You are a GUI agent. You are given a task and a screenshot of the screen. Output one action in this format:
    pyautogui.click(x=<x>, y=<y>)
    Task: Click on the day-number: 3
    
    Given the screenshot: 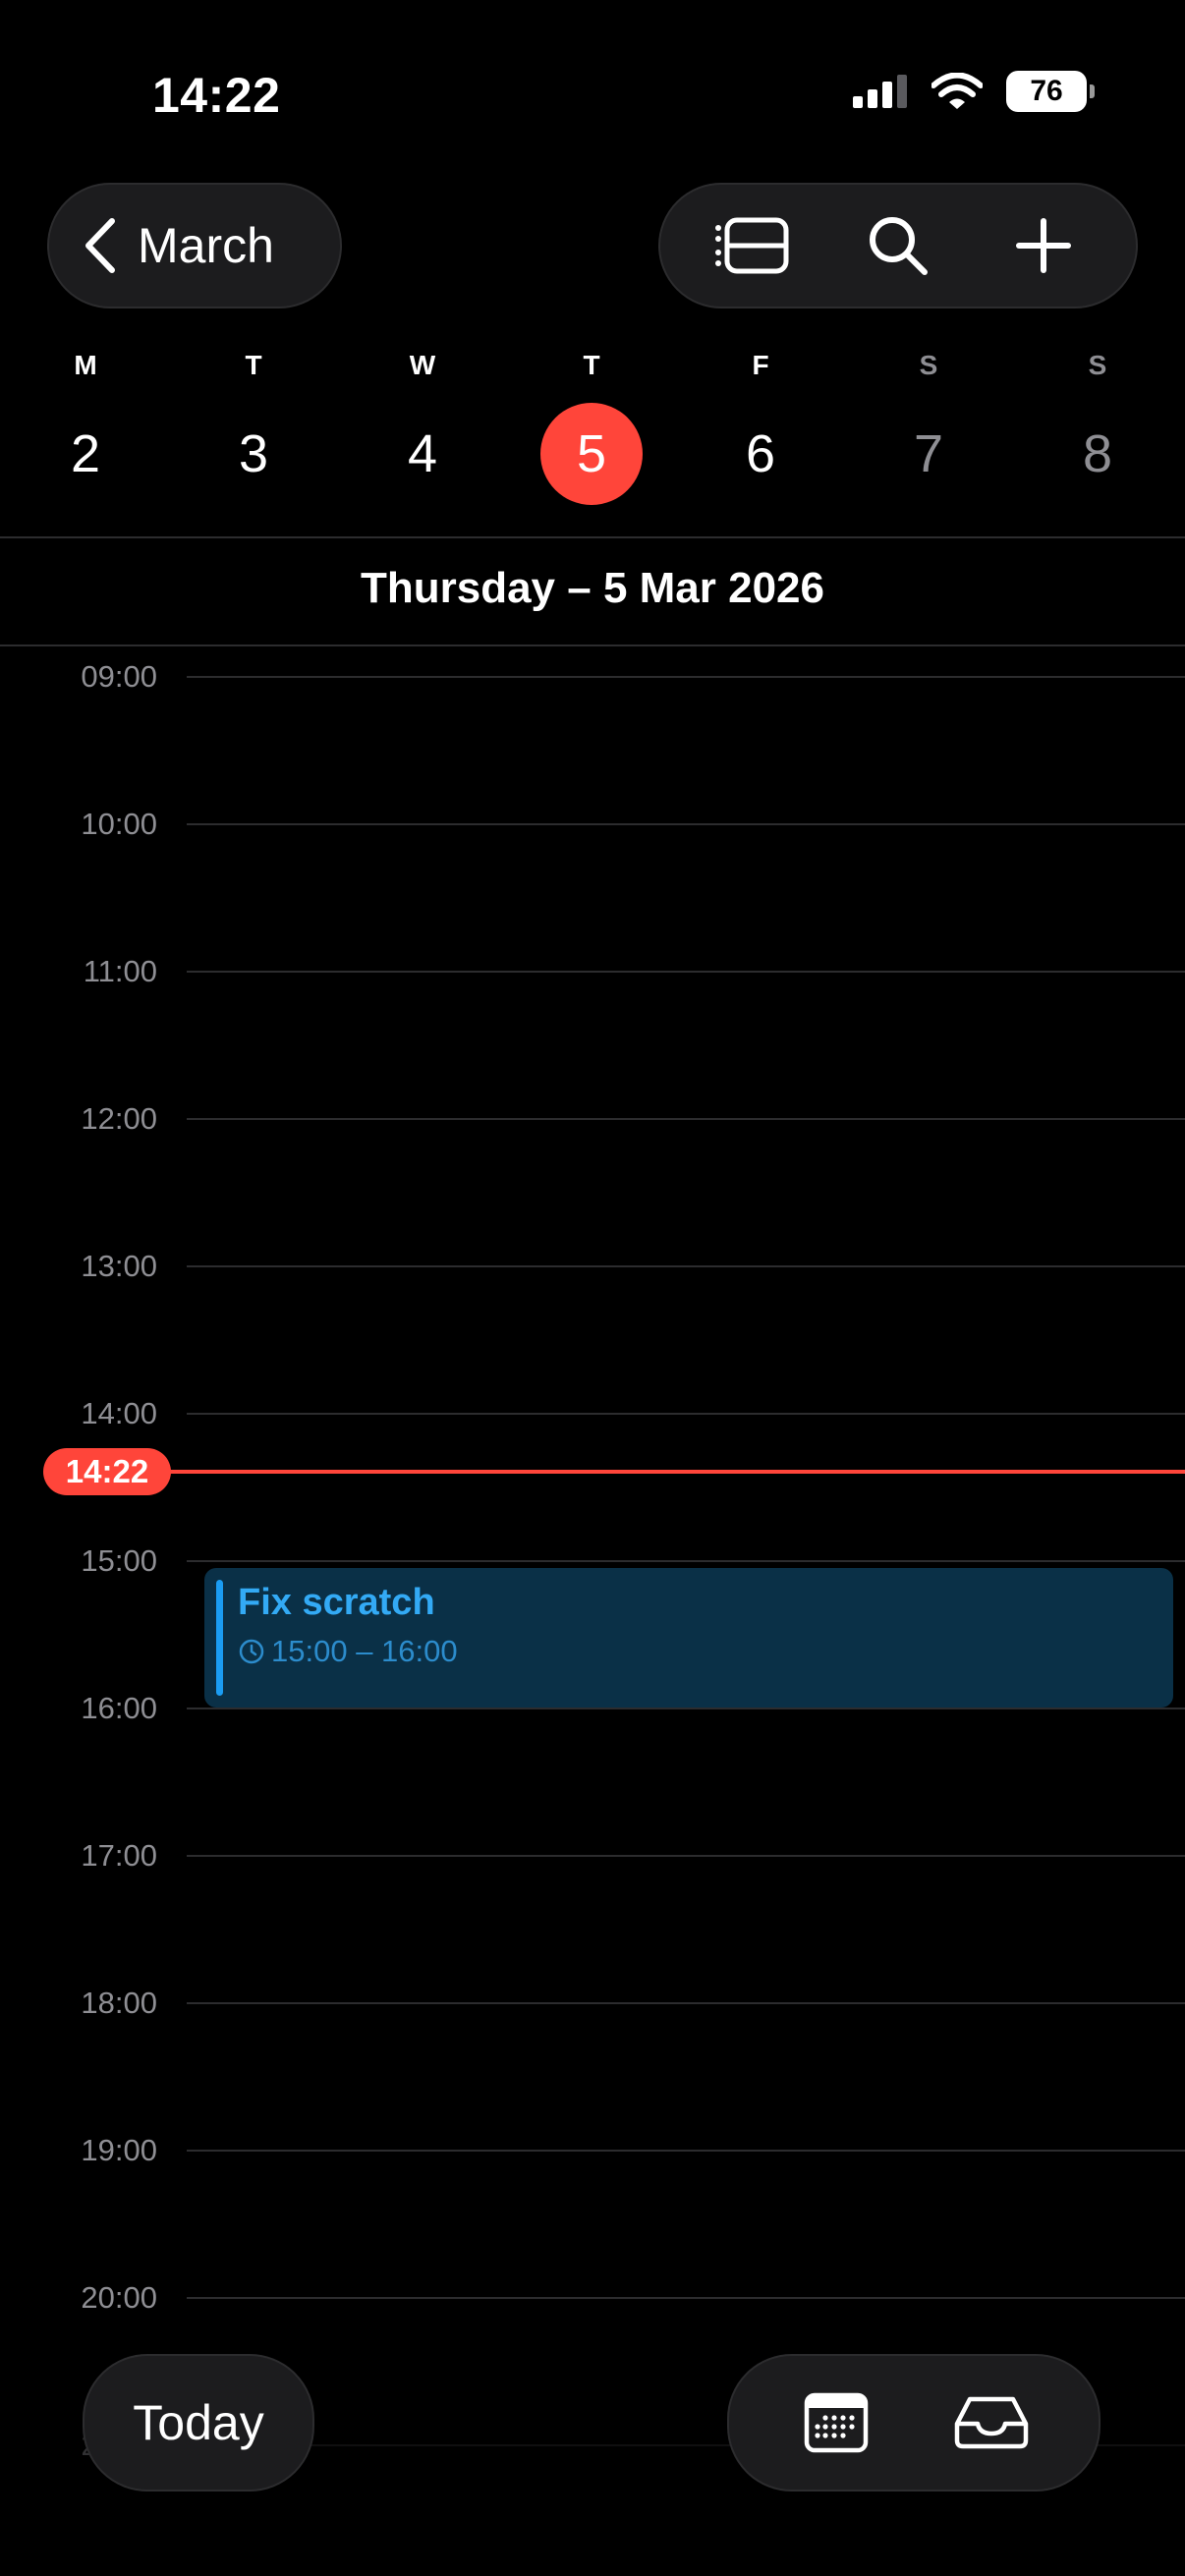 What is the action you would take?
    pyautogui.click(x=254, y=453)
    